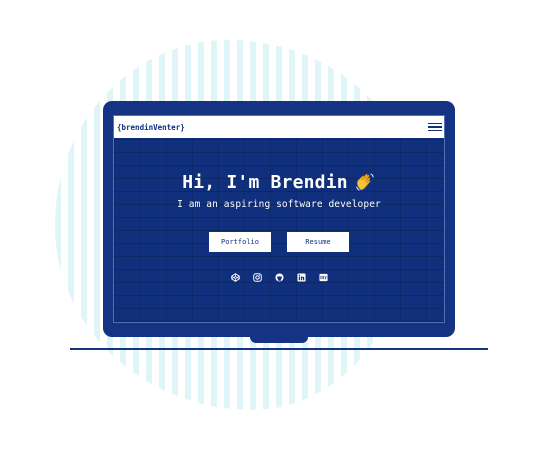 The width and height of the screenshot is (560, 454). I want to click on laptop-base-notch, so click(279, 339).